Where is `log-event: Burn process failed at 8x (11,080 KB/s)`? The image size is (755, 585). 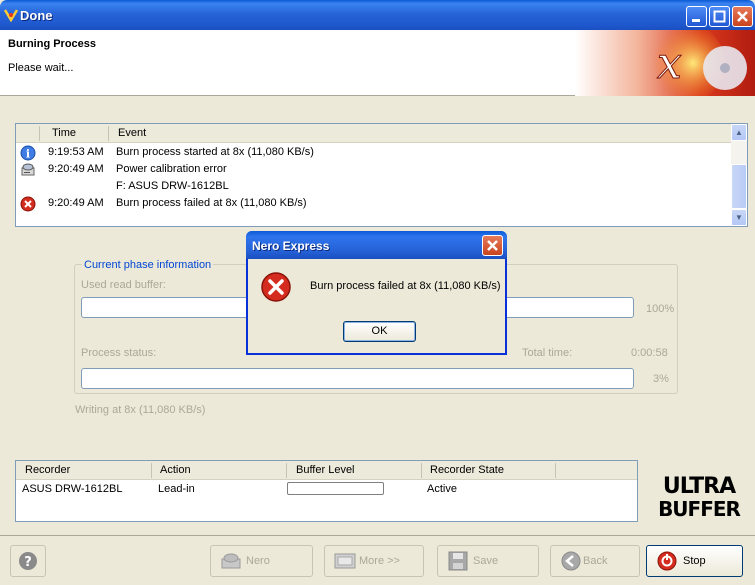 log-event: Burn process failed at 8x (11,080 KB/s) is located at coordinates (211, 203).